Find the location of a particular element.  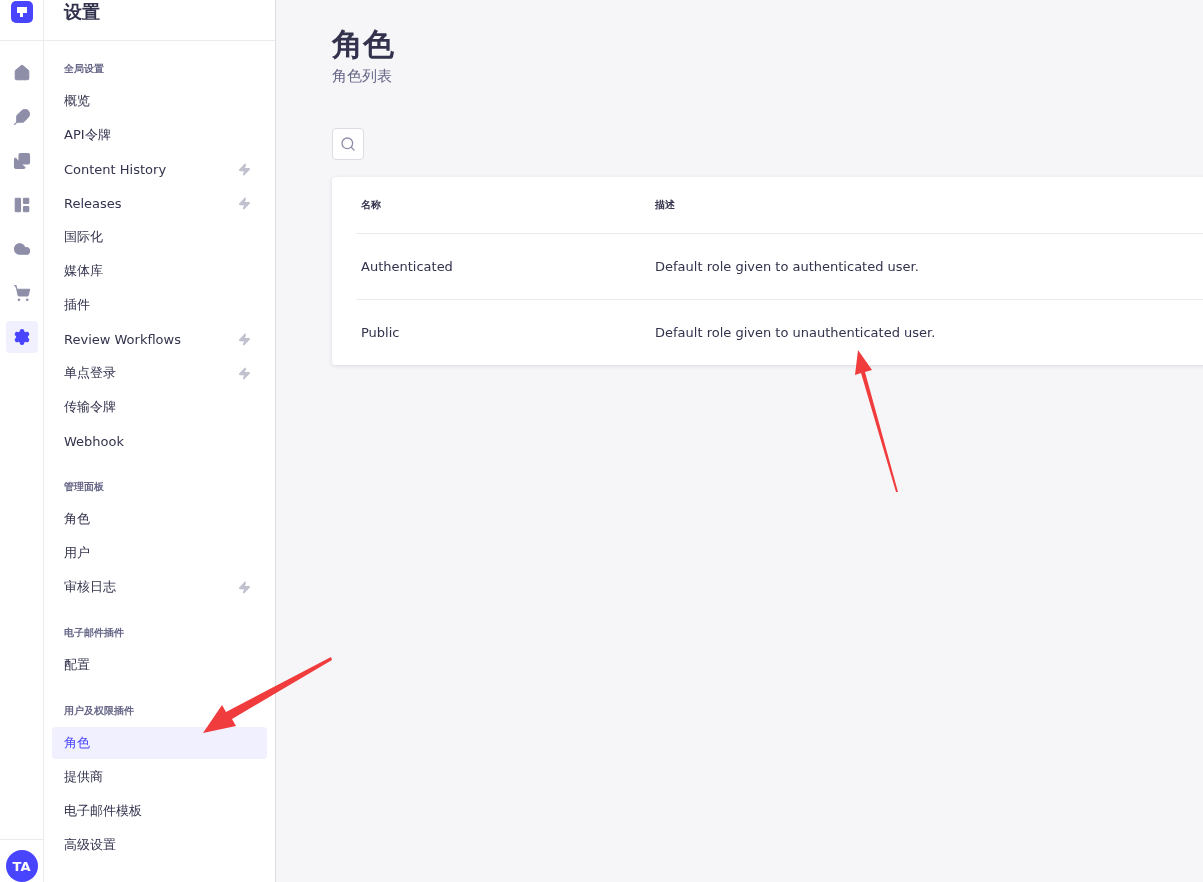

settings-icon is located at coordinates (21, 337).